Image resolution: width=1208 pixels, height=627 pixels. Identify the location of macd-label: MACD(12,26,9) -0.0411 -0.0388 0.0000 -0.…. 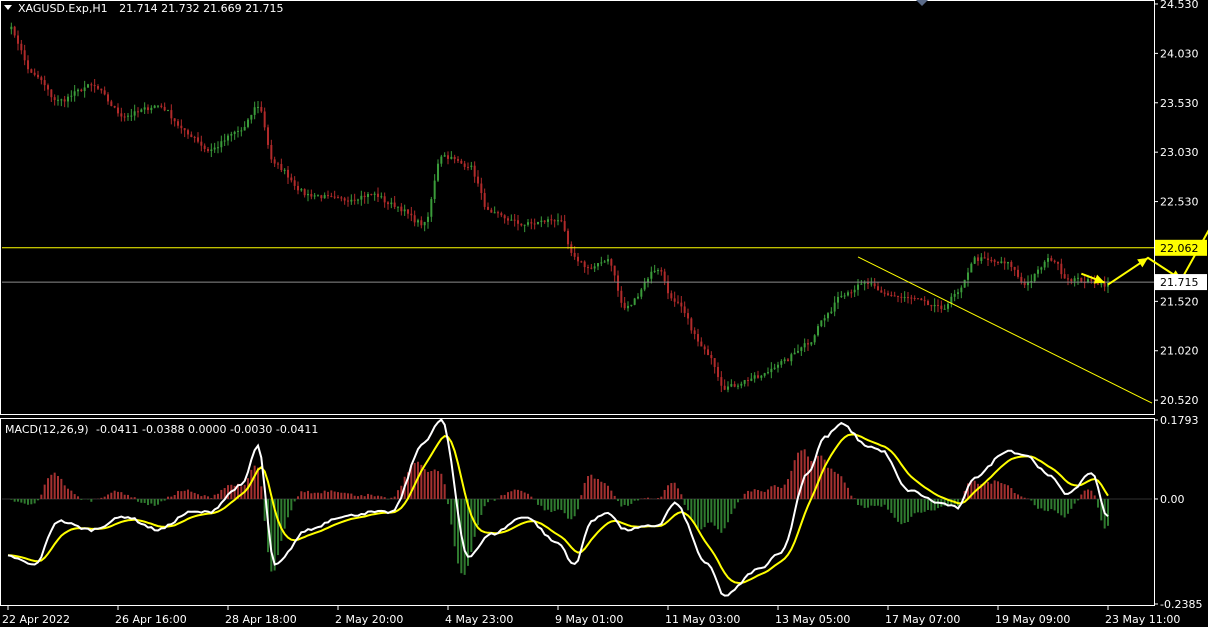
(161, 429).